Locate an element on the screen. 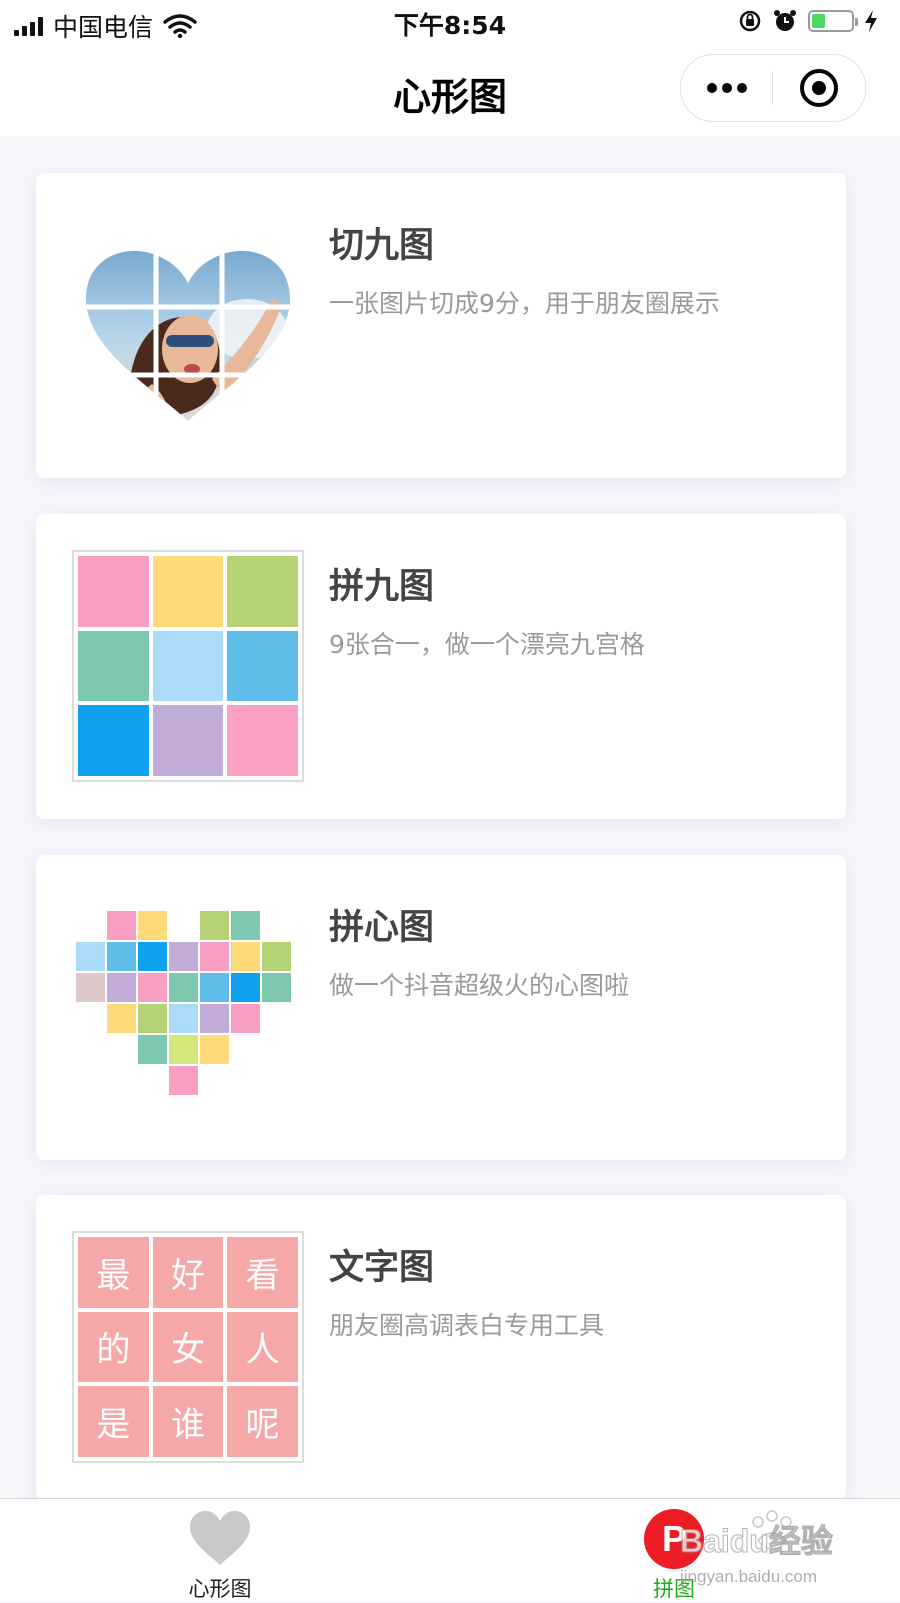  card-title: 文字图 is located at coordinates (382, 1268).